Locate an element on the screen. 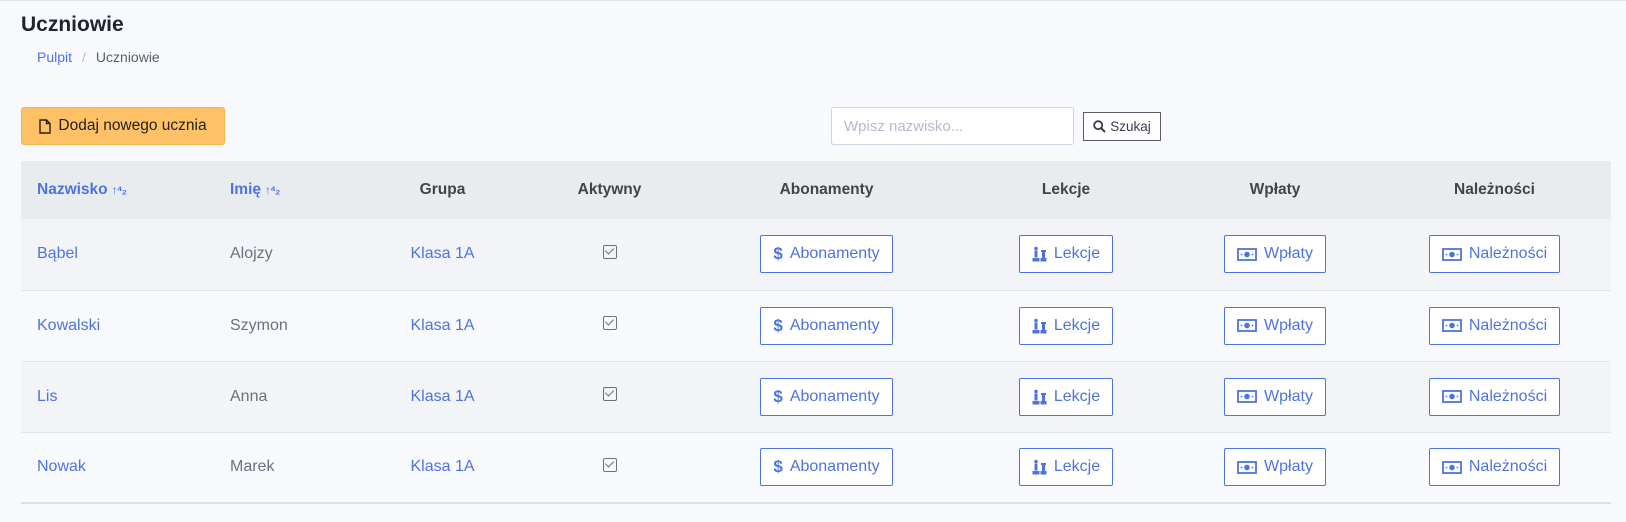  column-header-group: Grupa is located at coordinates (442, 189).